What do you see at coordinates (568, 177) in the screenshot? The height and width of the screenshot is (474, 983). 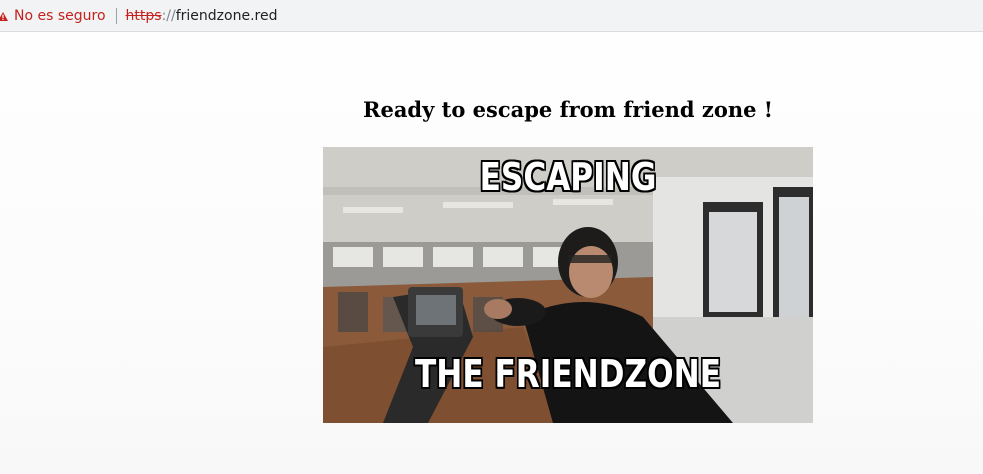 I see `meme-top-caption: ESCAPING` at bounding box center [568, 177].